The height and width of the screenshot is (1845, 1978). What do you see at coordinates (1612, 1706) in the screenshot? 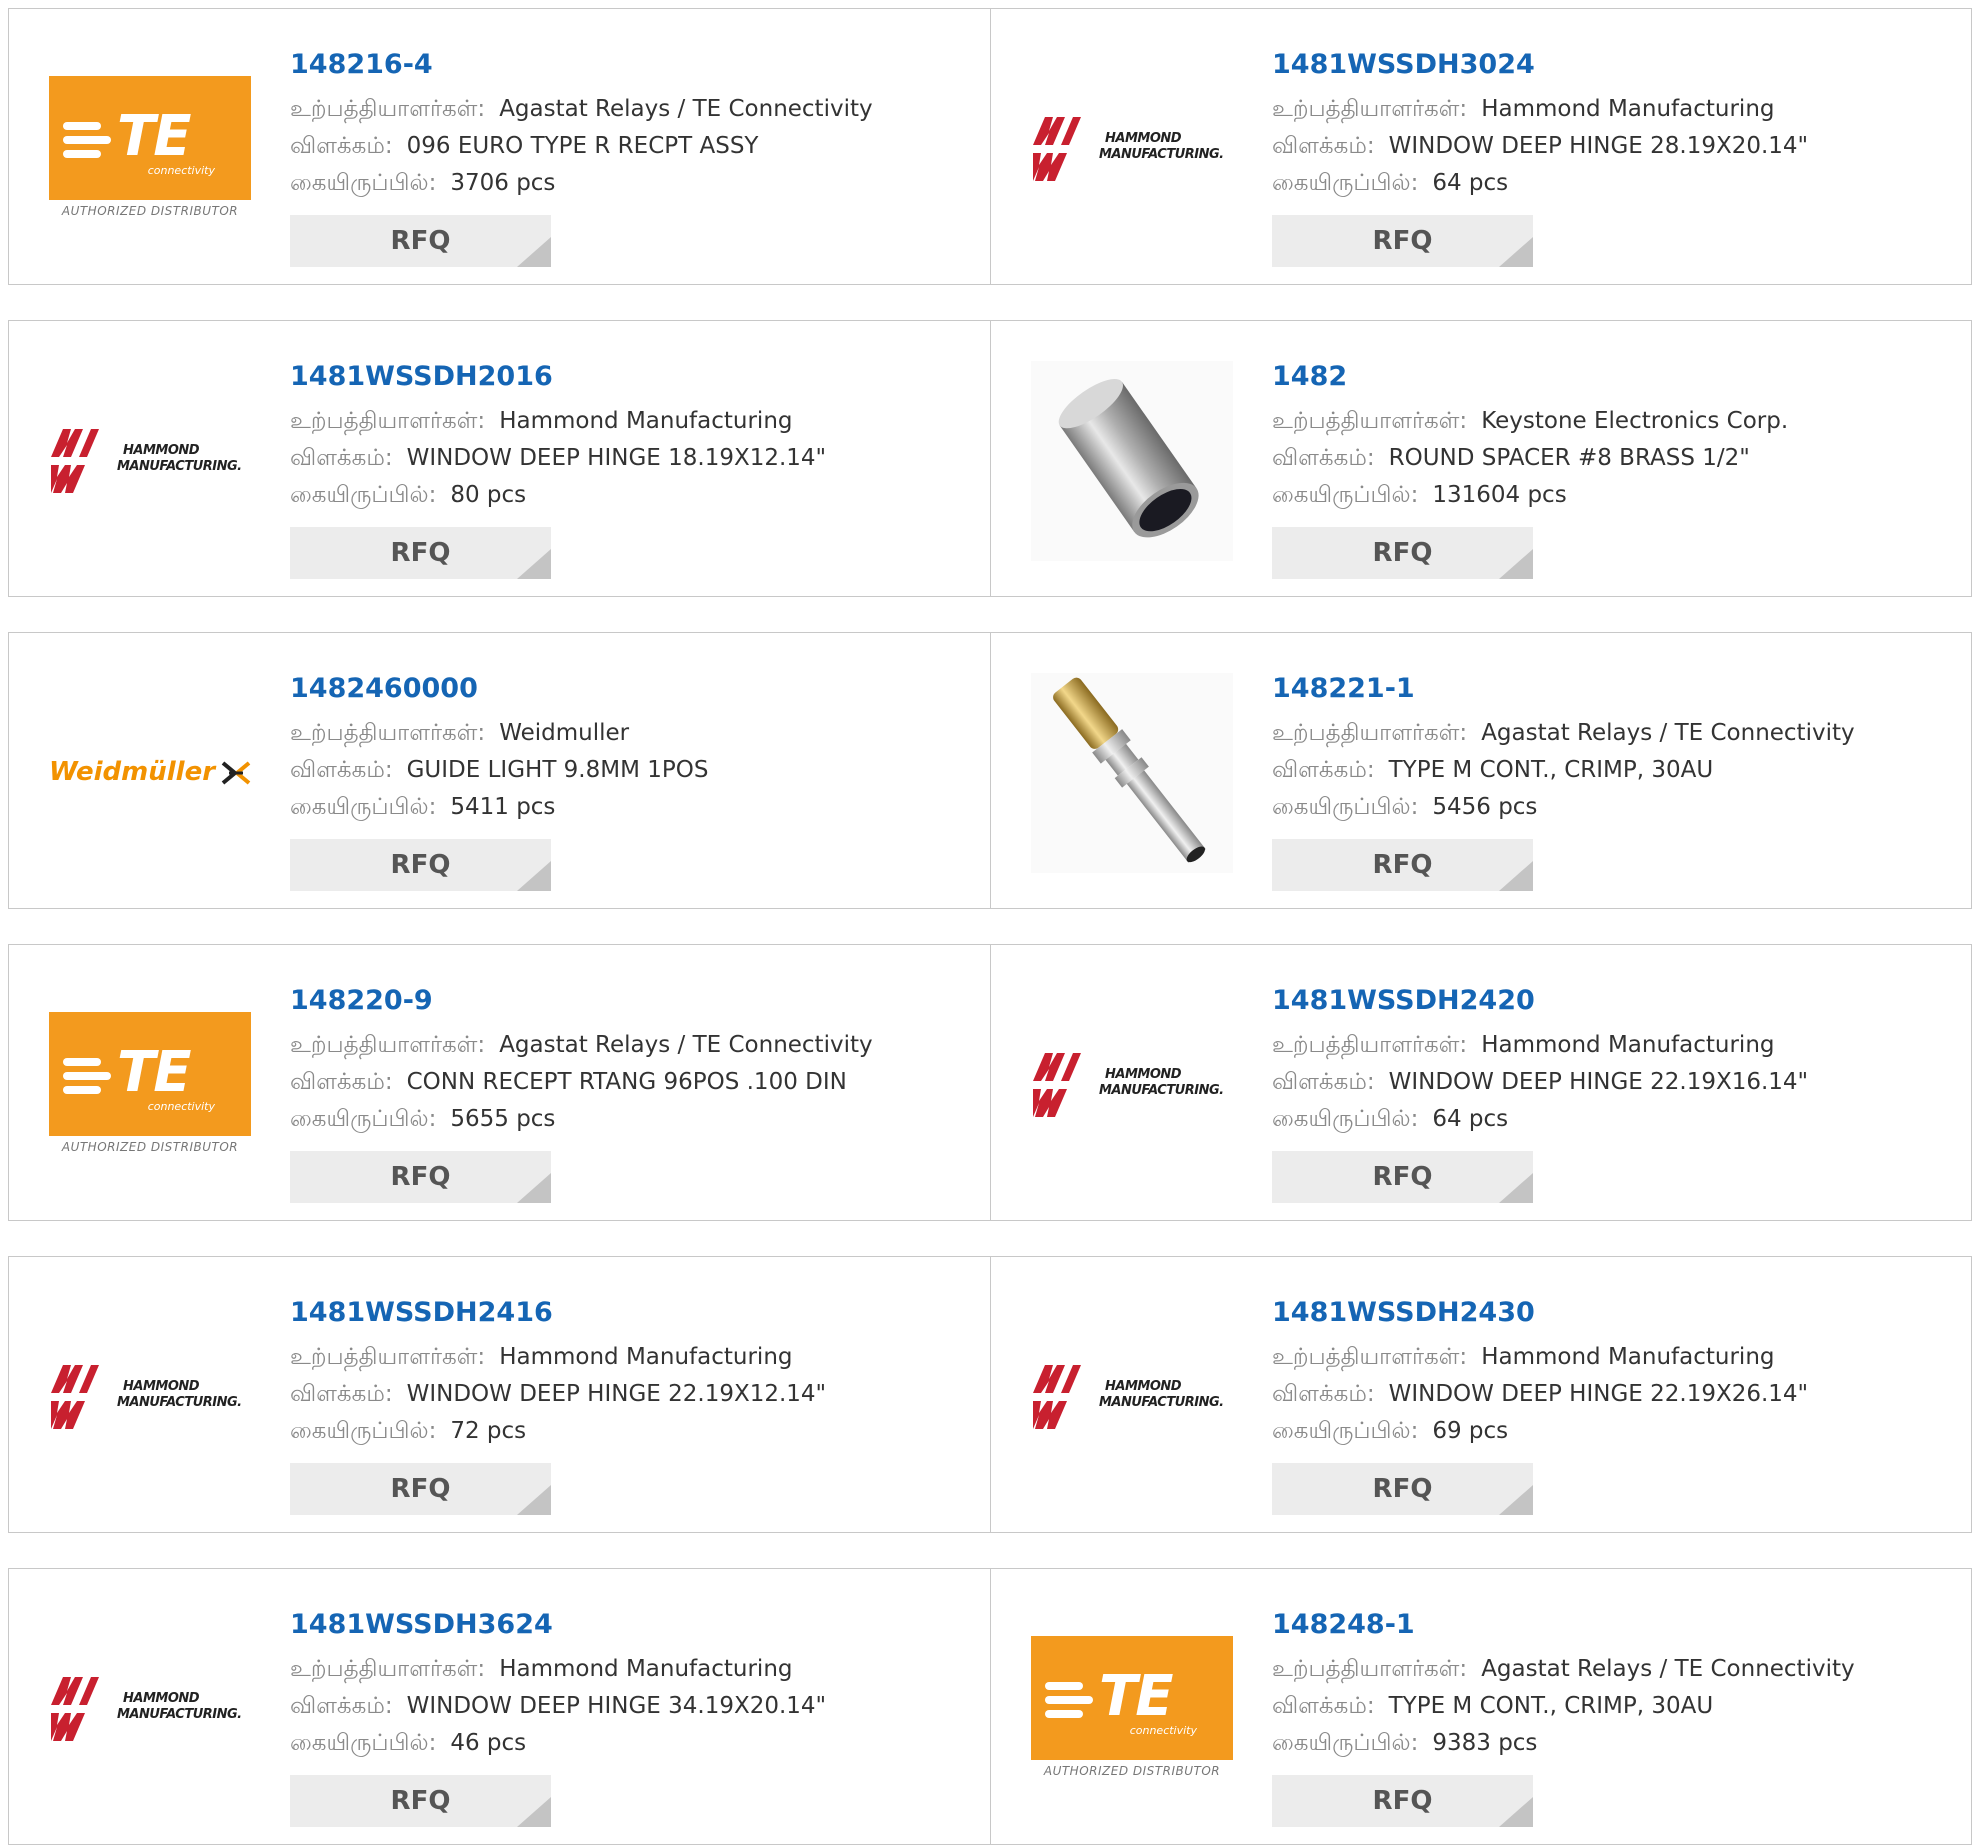
I see `description-line: விளக்கம்: TYPE M CONT., CRIMP, 30AU` at bounding box center [1612, 1706].